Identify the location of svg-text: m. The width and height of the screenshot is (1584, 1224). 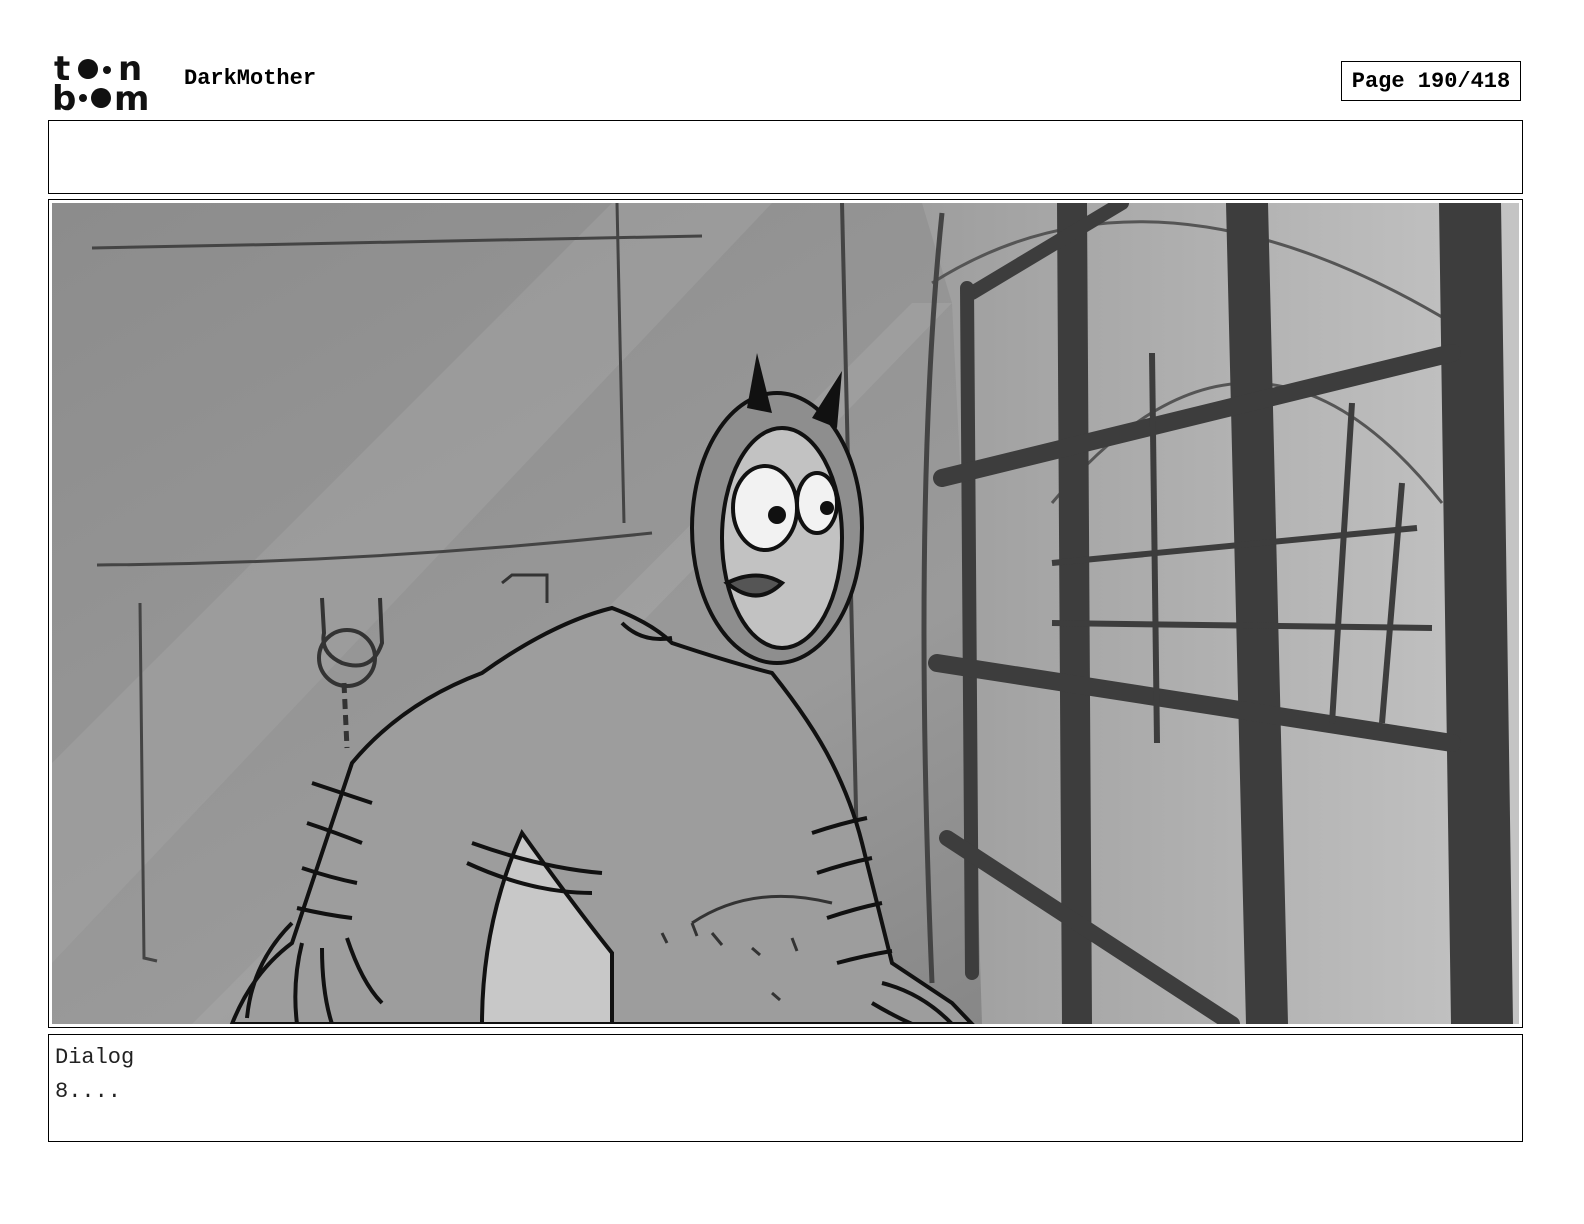
(131, 95).